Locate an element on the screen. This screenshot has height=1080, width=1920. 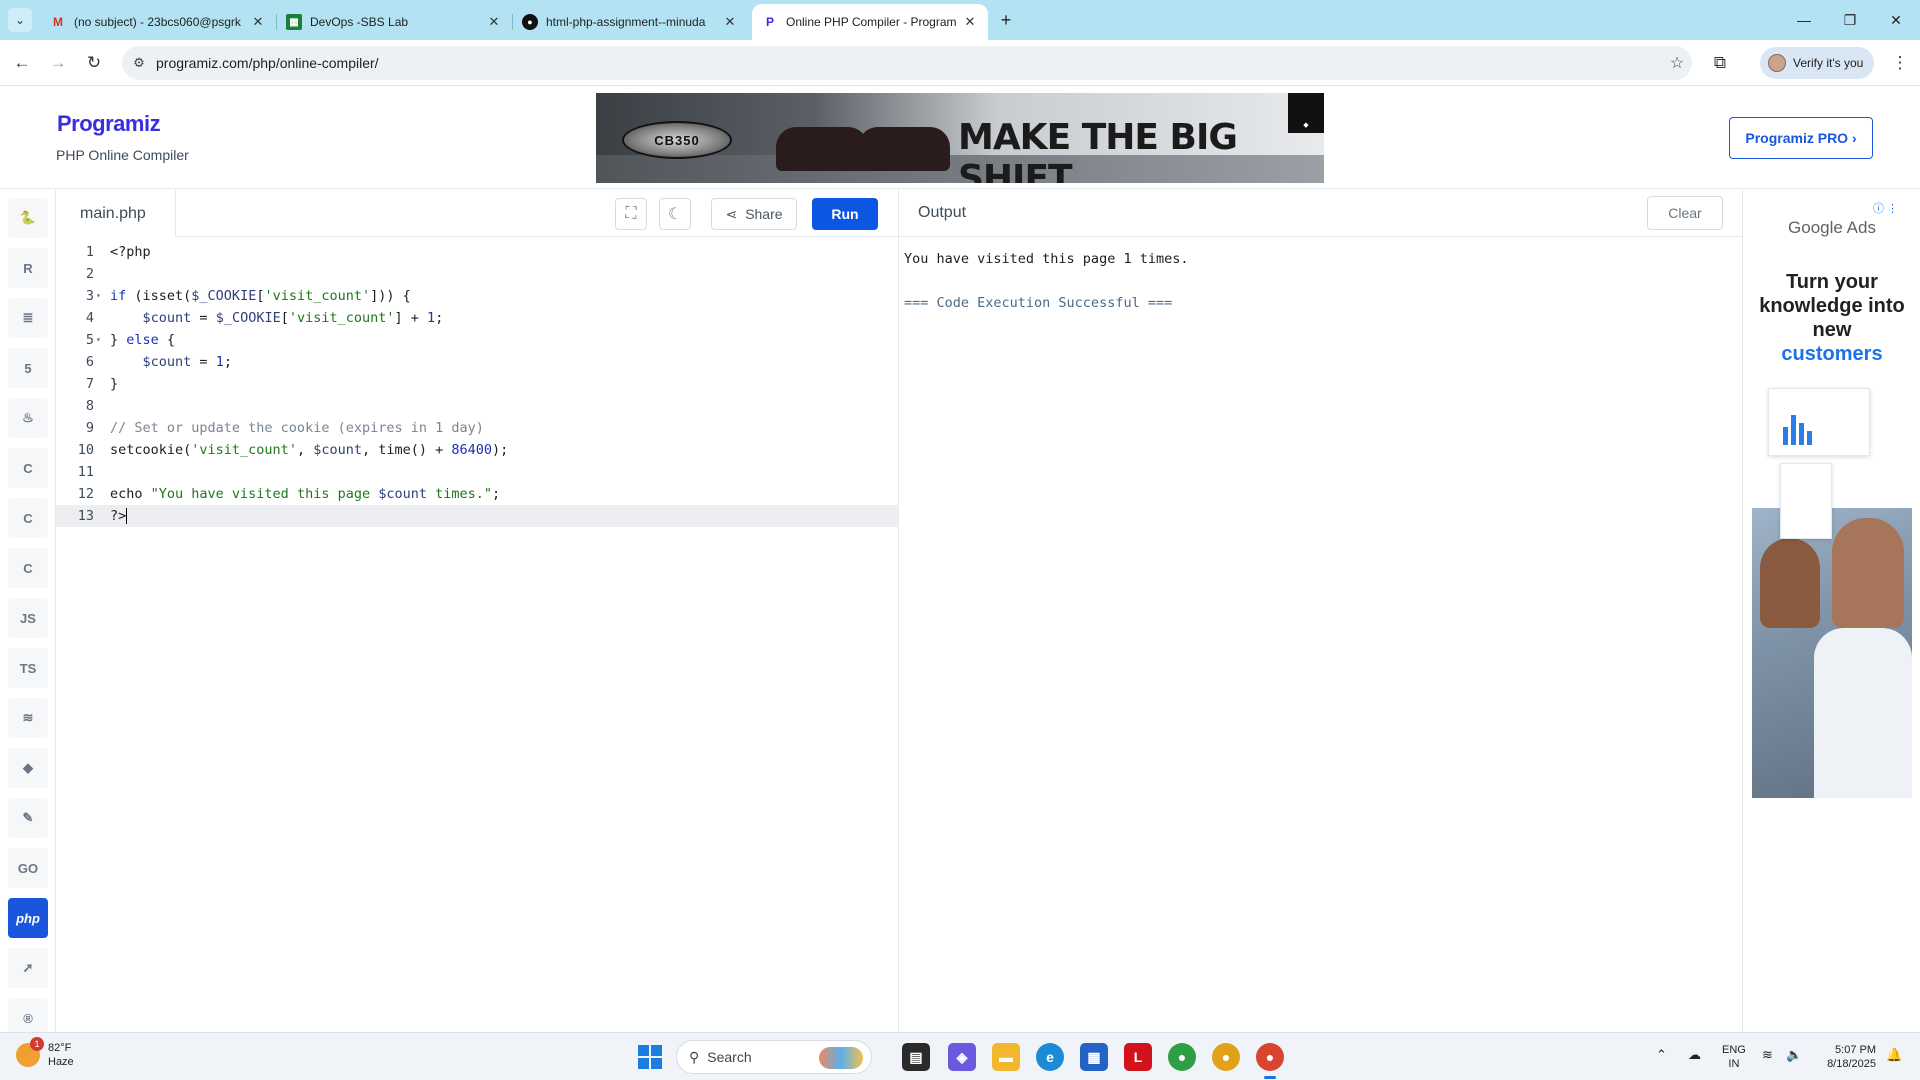
browser-menu-icon: ⋮ is located at coordinates (1900, 63).